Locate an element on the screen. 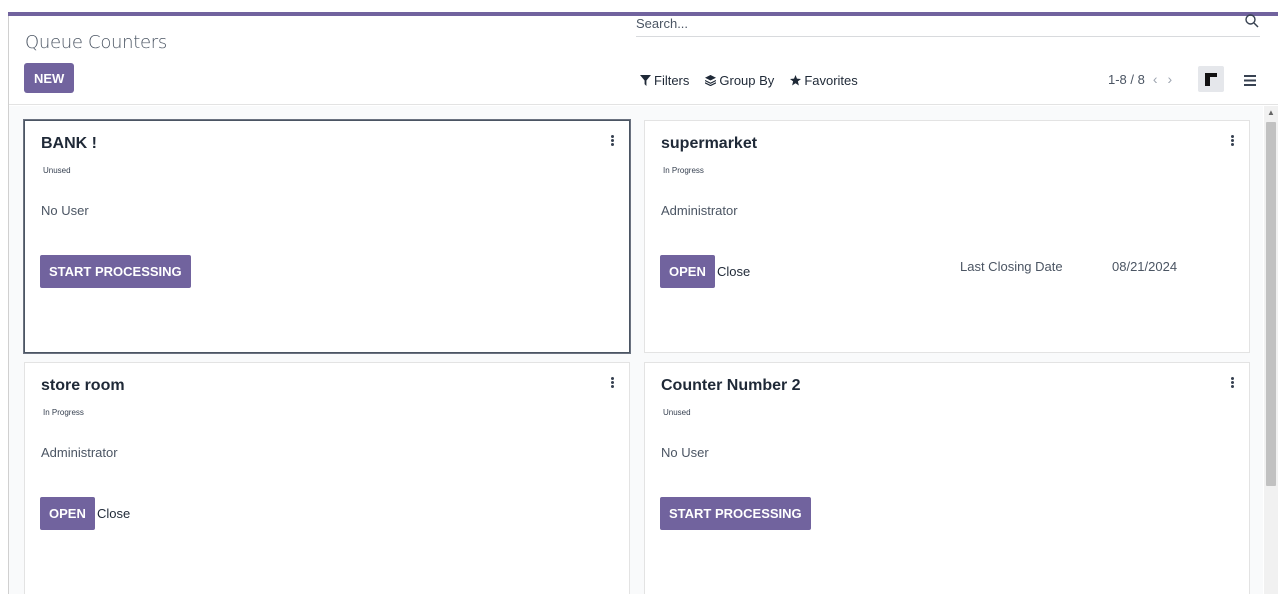 The image size is (1282, 594). kanban-view-button is located at coordinates (1211, 79).